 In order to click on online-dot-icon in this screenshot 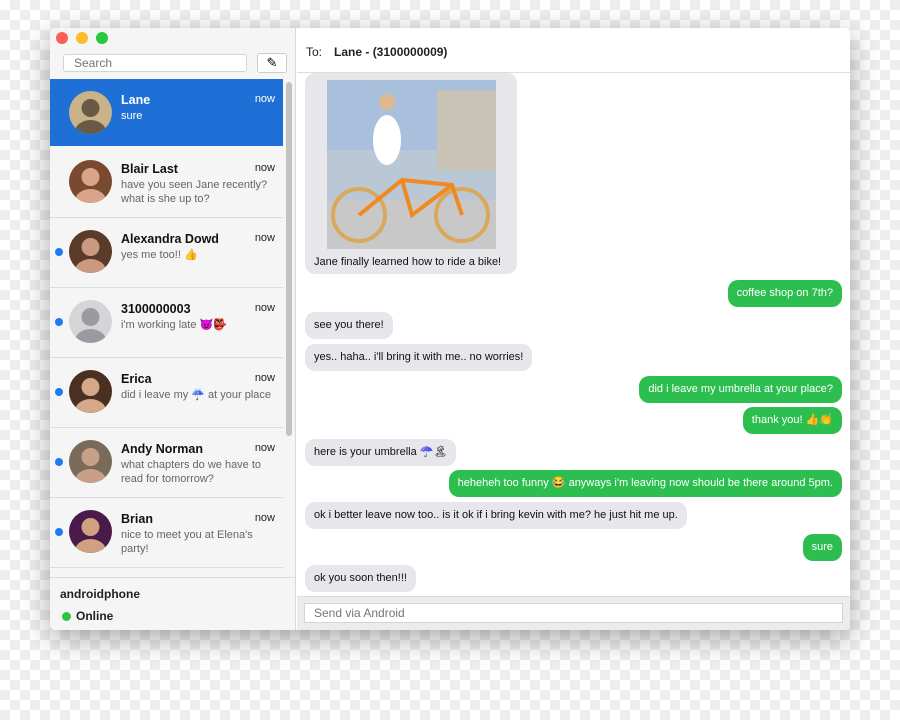, I will do `click(66, 616)`.